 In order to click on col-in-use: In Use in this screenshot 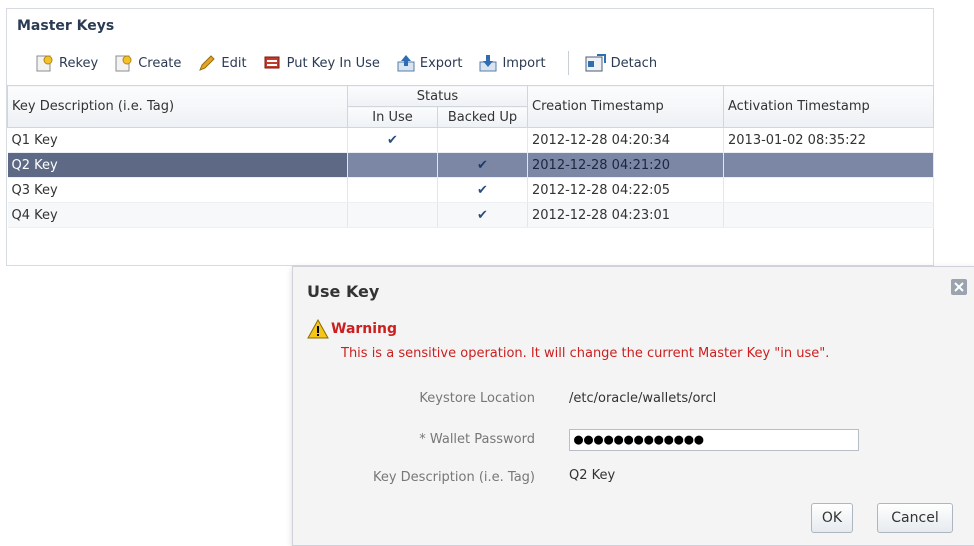, I will do `click(392, 117)`.